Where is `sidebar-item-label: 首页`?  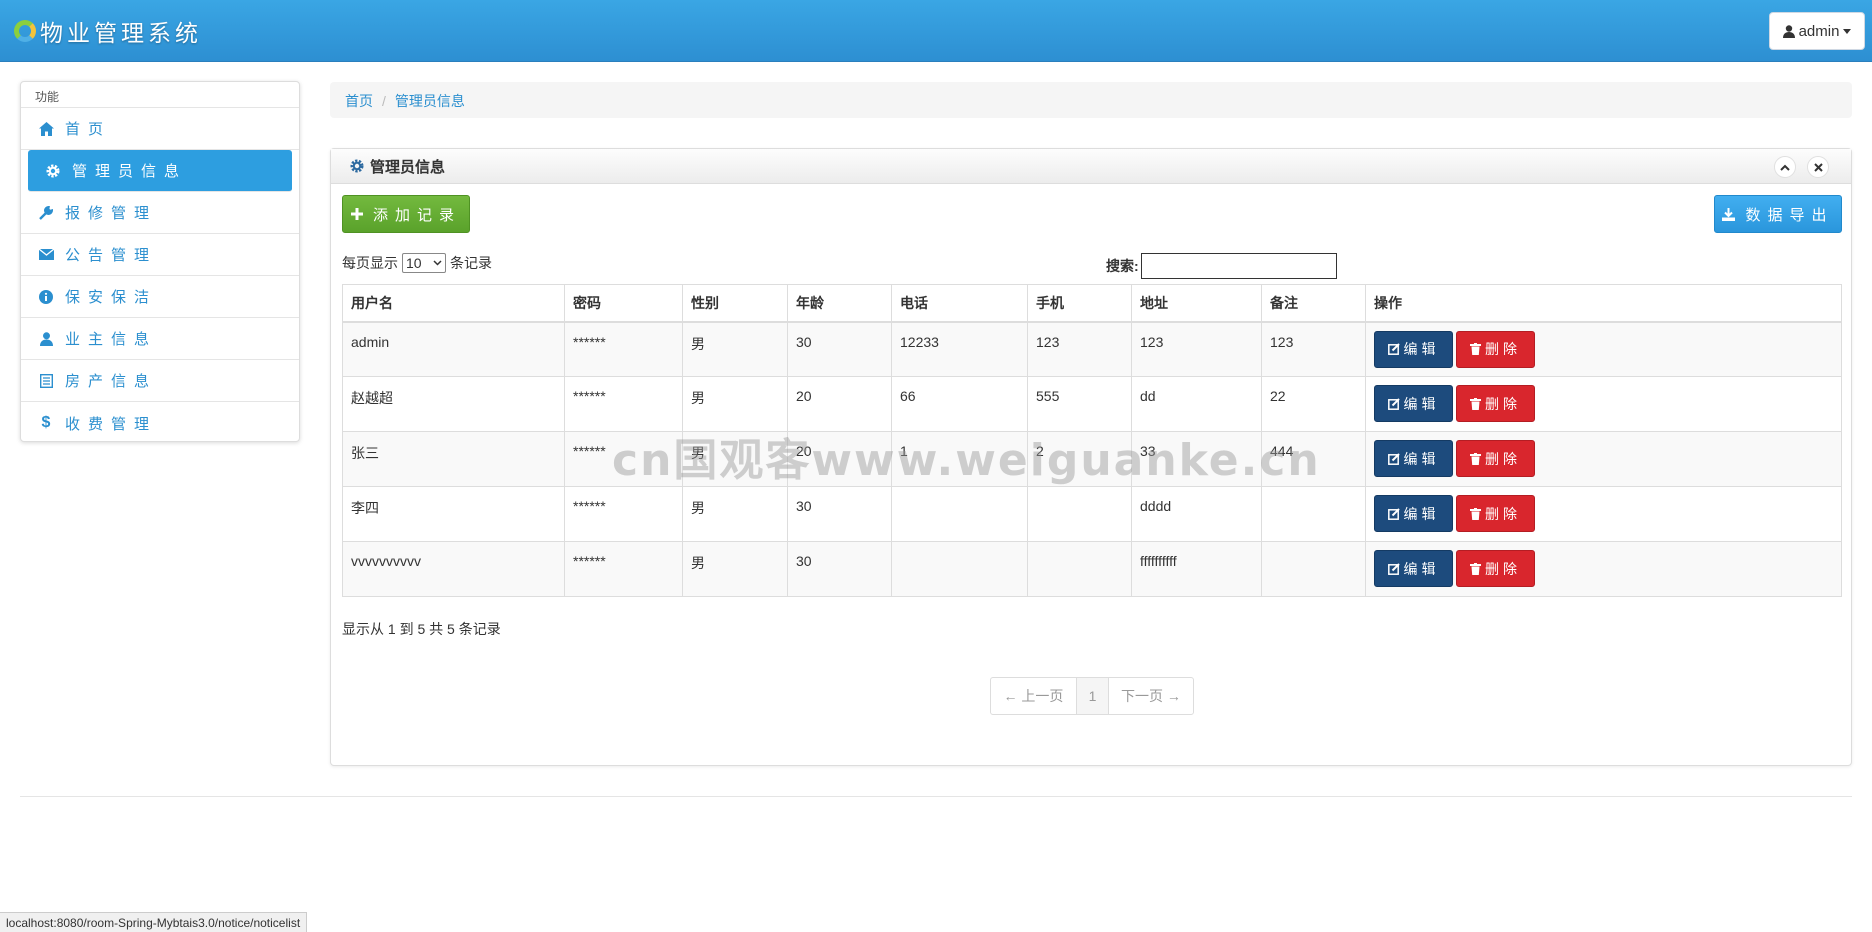 sidebar-item-label: 首页 is located at coordinates (88, 129).